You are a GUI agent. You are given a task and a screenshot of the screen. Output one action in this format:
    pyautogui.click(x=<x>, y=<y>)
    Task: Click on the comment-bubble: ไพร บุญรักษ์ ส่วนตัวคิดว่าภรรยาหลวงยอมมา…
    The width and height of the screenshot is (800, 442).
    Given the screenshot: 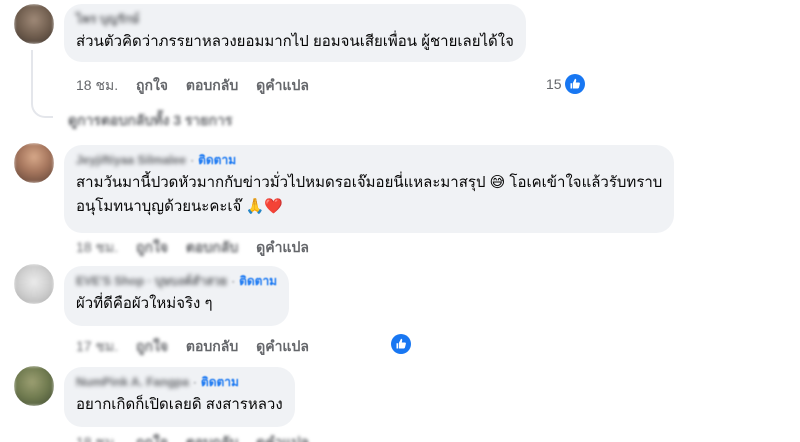 What is the action you would take?
    pyautogui.click(x=295, y=33)
    